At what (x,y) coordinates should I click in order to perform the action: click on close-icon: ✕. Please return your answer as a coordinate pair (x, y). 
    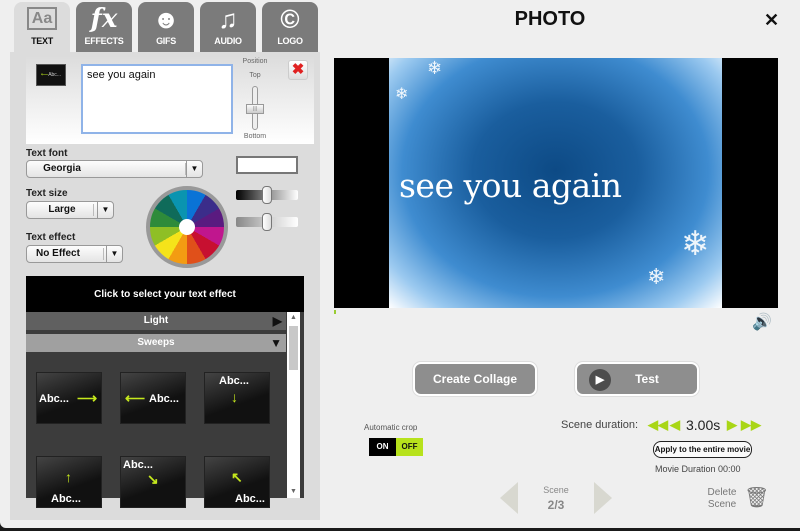
    Looking at the image, I should click on (771, 20).